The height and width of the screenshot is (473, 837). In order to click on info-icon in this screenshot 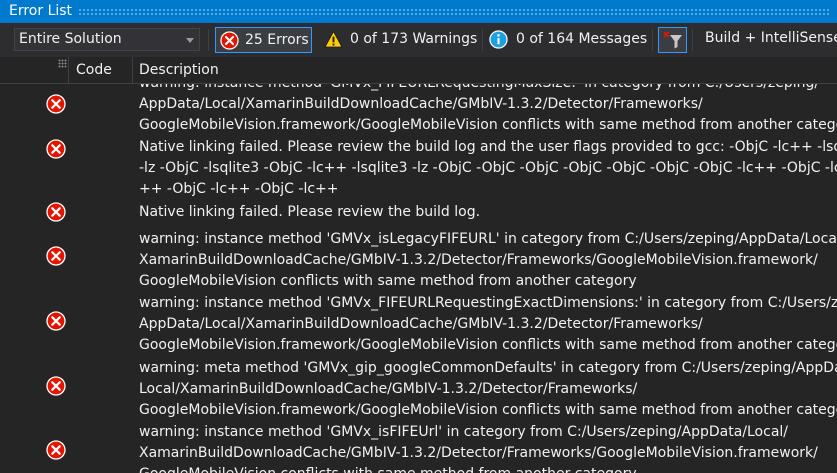, I will do `click(498, 39)`.